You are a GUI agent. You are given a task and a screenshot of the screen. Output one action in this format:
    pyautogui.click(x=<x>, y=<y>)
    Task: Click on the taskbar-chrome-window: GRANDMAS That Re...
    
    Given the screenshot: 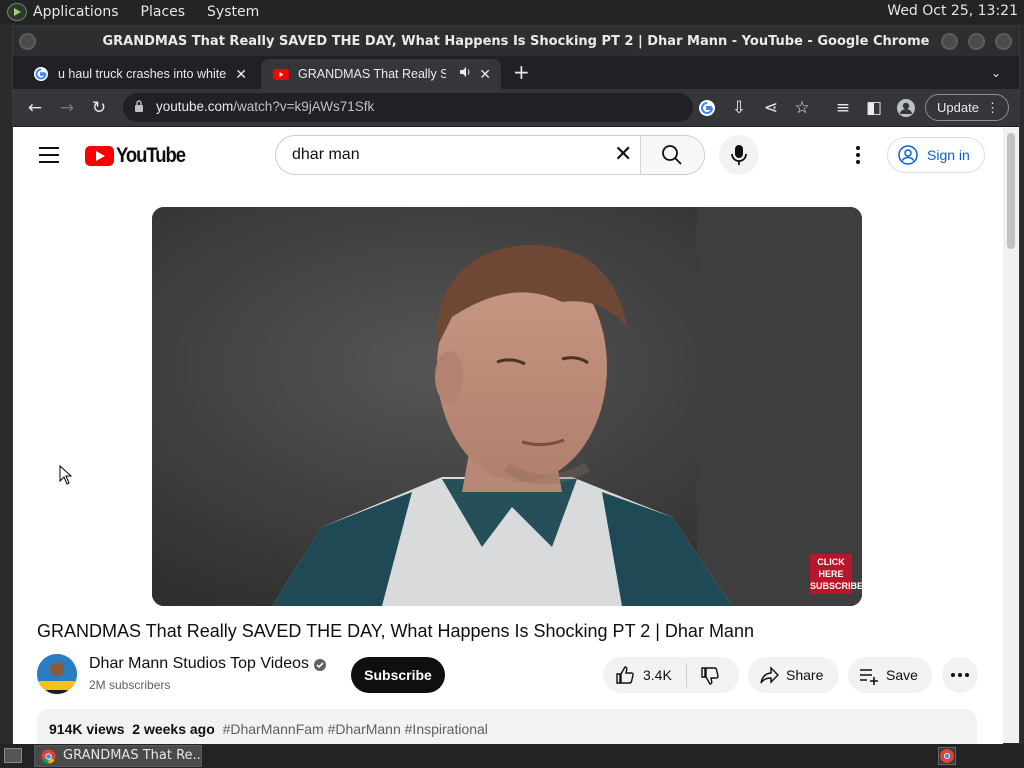 What is the action you would take?
    pyautogui.click(x=118, y=756)
    